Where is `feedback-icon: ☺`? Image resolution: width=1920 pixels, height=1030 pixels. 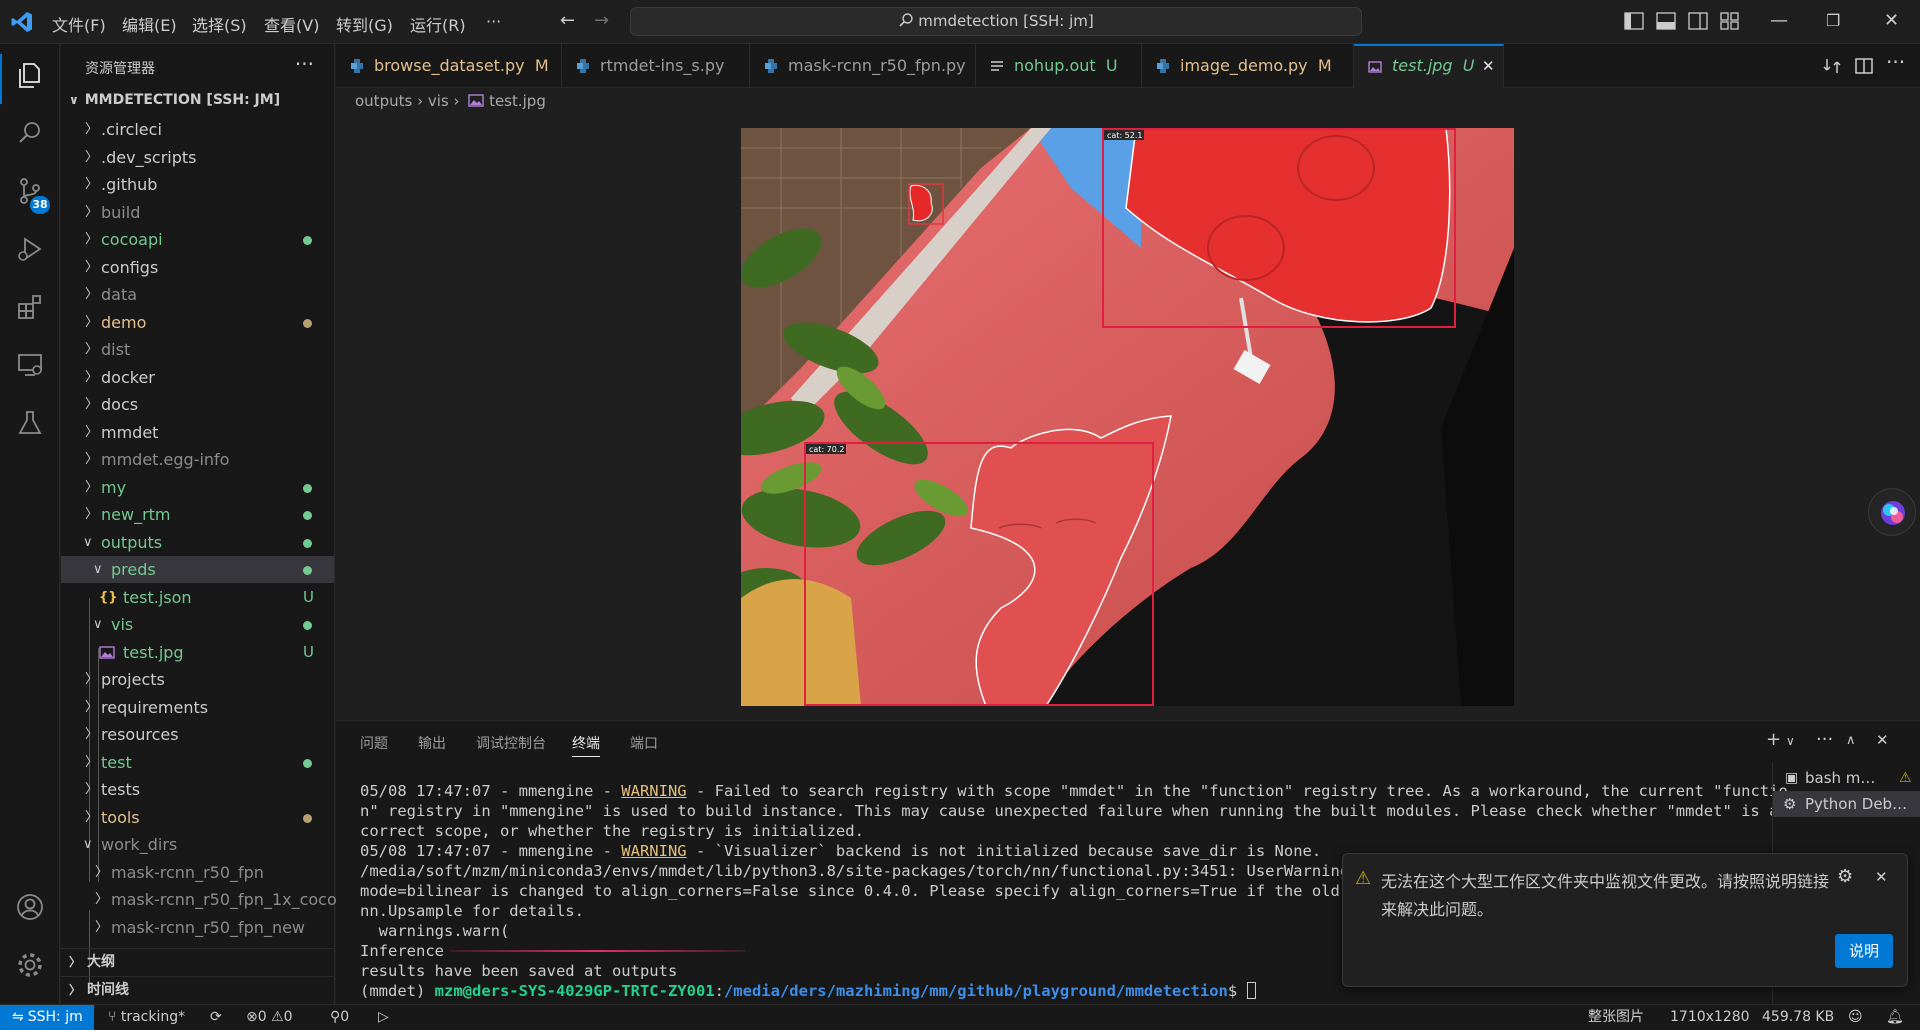
feedback-icon: ☺ is located at coordinates (1855, 1017).